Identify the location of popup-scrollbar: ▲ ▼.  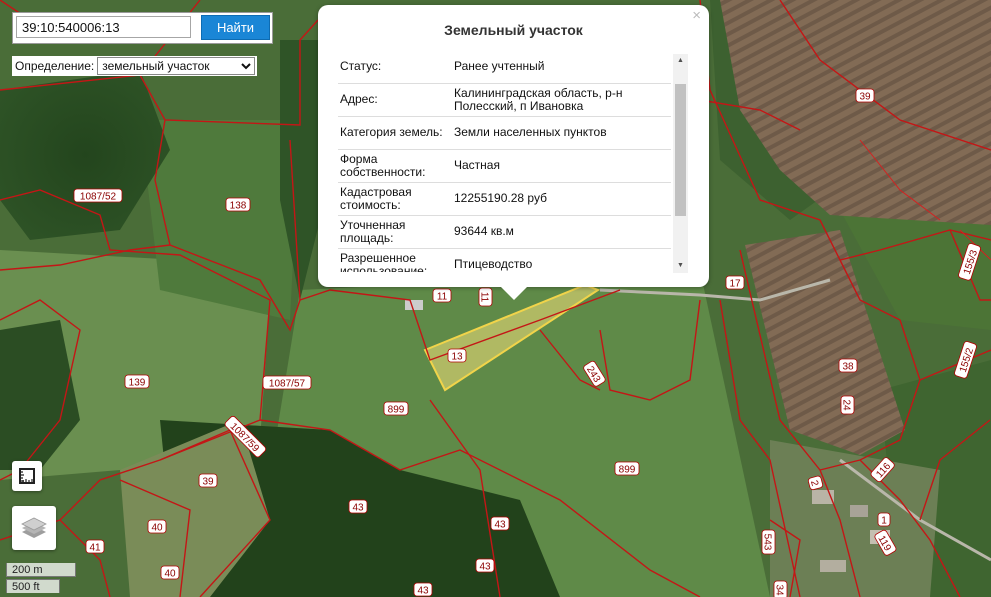
(680, 163).